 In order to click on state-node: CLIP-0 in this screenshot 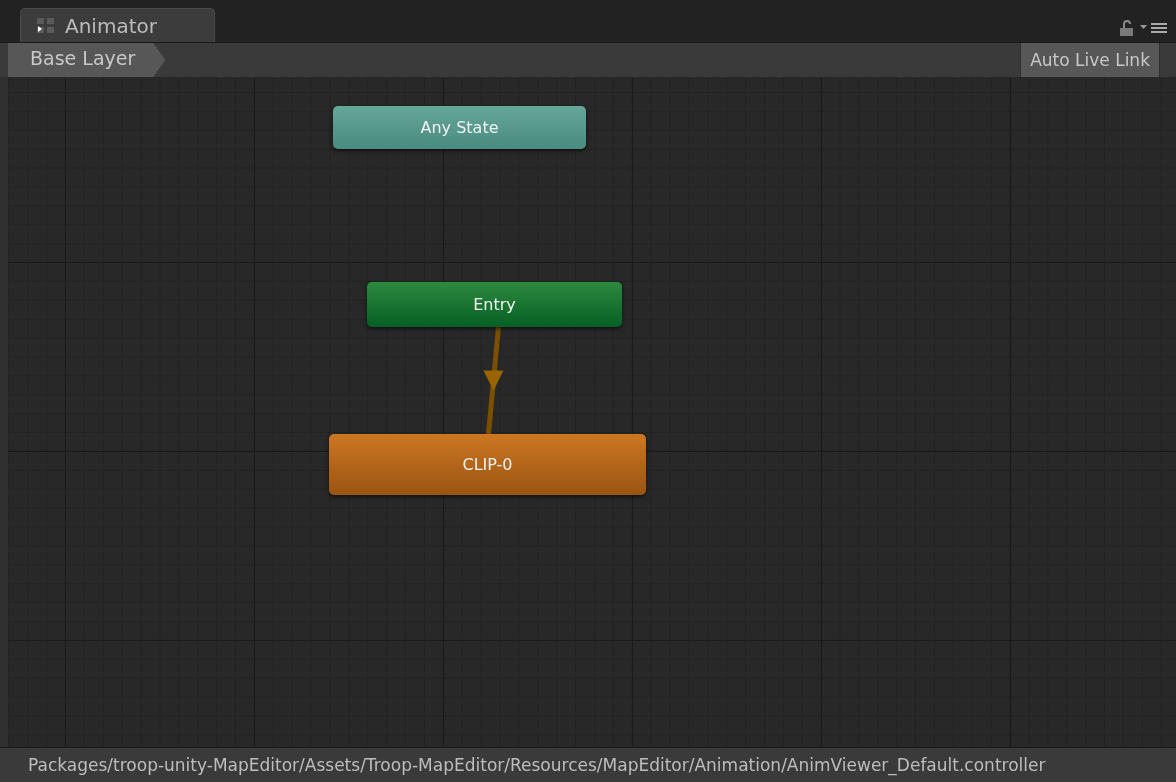, I will do `click(487, 464)`.